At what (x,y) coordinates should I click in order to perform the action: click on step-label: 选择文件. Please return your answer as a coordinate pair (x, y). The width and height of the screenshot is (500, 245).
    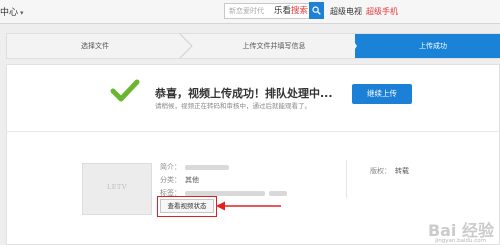
    Looking at the image, I should click on (95, 46).